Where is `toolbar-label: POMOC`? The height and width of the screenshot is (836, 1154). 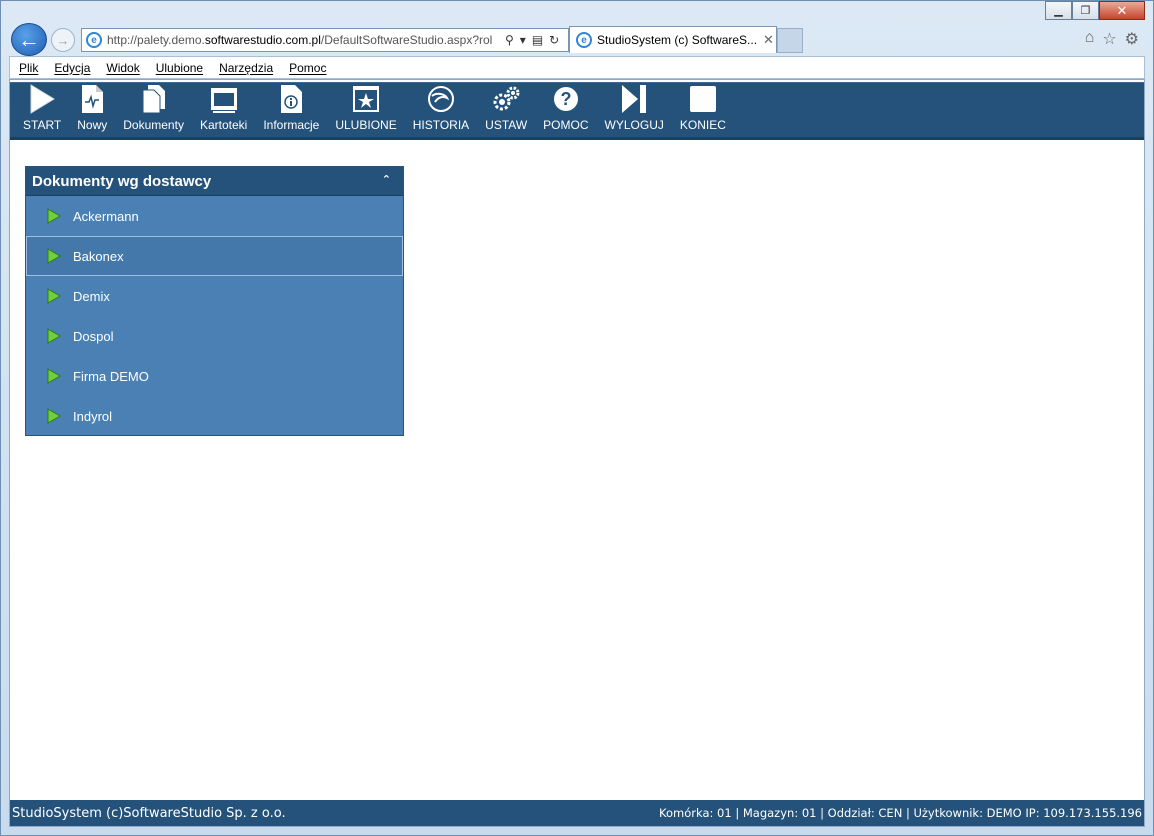 toolbar-label: POMOC is located at coordinates (566, 125).